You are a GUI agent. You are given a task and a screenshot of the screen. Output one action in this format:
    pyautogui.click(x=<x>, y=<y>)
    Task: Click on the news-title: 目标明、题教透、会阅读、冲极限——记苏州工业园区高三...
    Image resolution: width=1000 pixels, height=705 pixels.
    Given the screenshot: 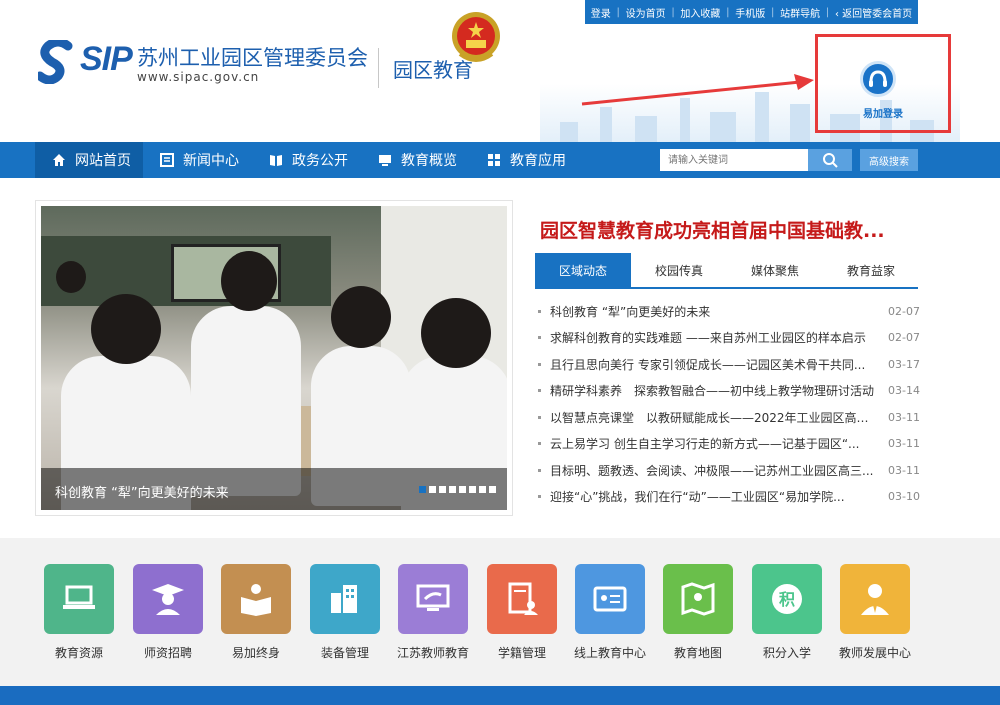 What is the action you would take?
    pyautogui.click(x=712, y=470)
    